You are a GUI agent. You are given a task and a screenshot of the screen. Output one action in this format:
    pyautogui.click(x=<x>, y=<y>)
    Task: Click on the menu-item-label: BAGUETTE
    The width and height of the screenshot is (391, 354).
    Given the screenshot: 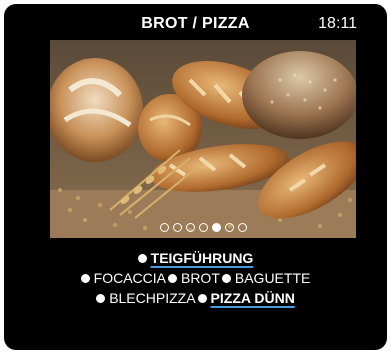 What is the action you would take?
    pyautogui.click(x=272, y=278)
    